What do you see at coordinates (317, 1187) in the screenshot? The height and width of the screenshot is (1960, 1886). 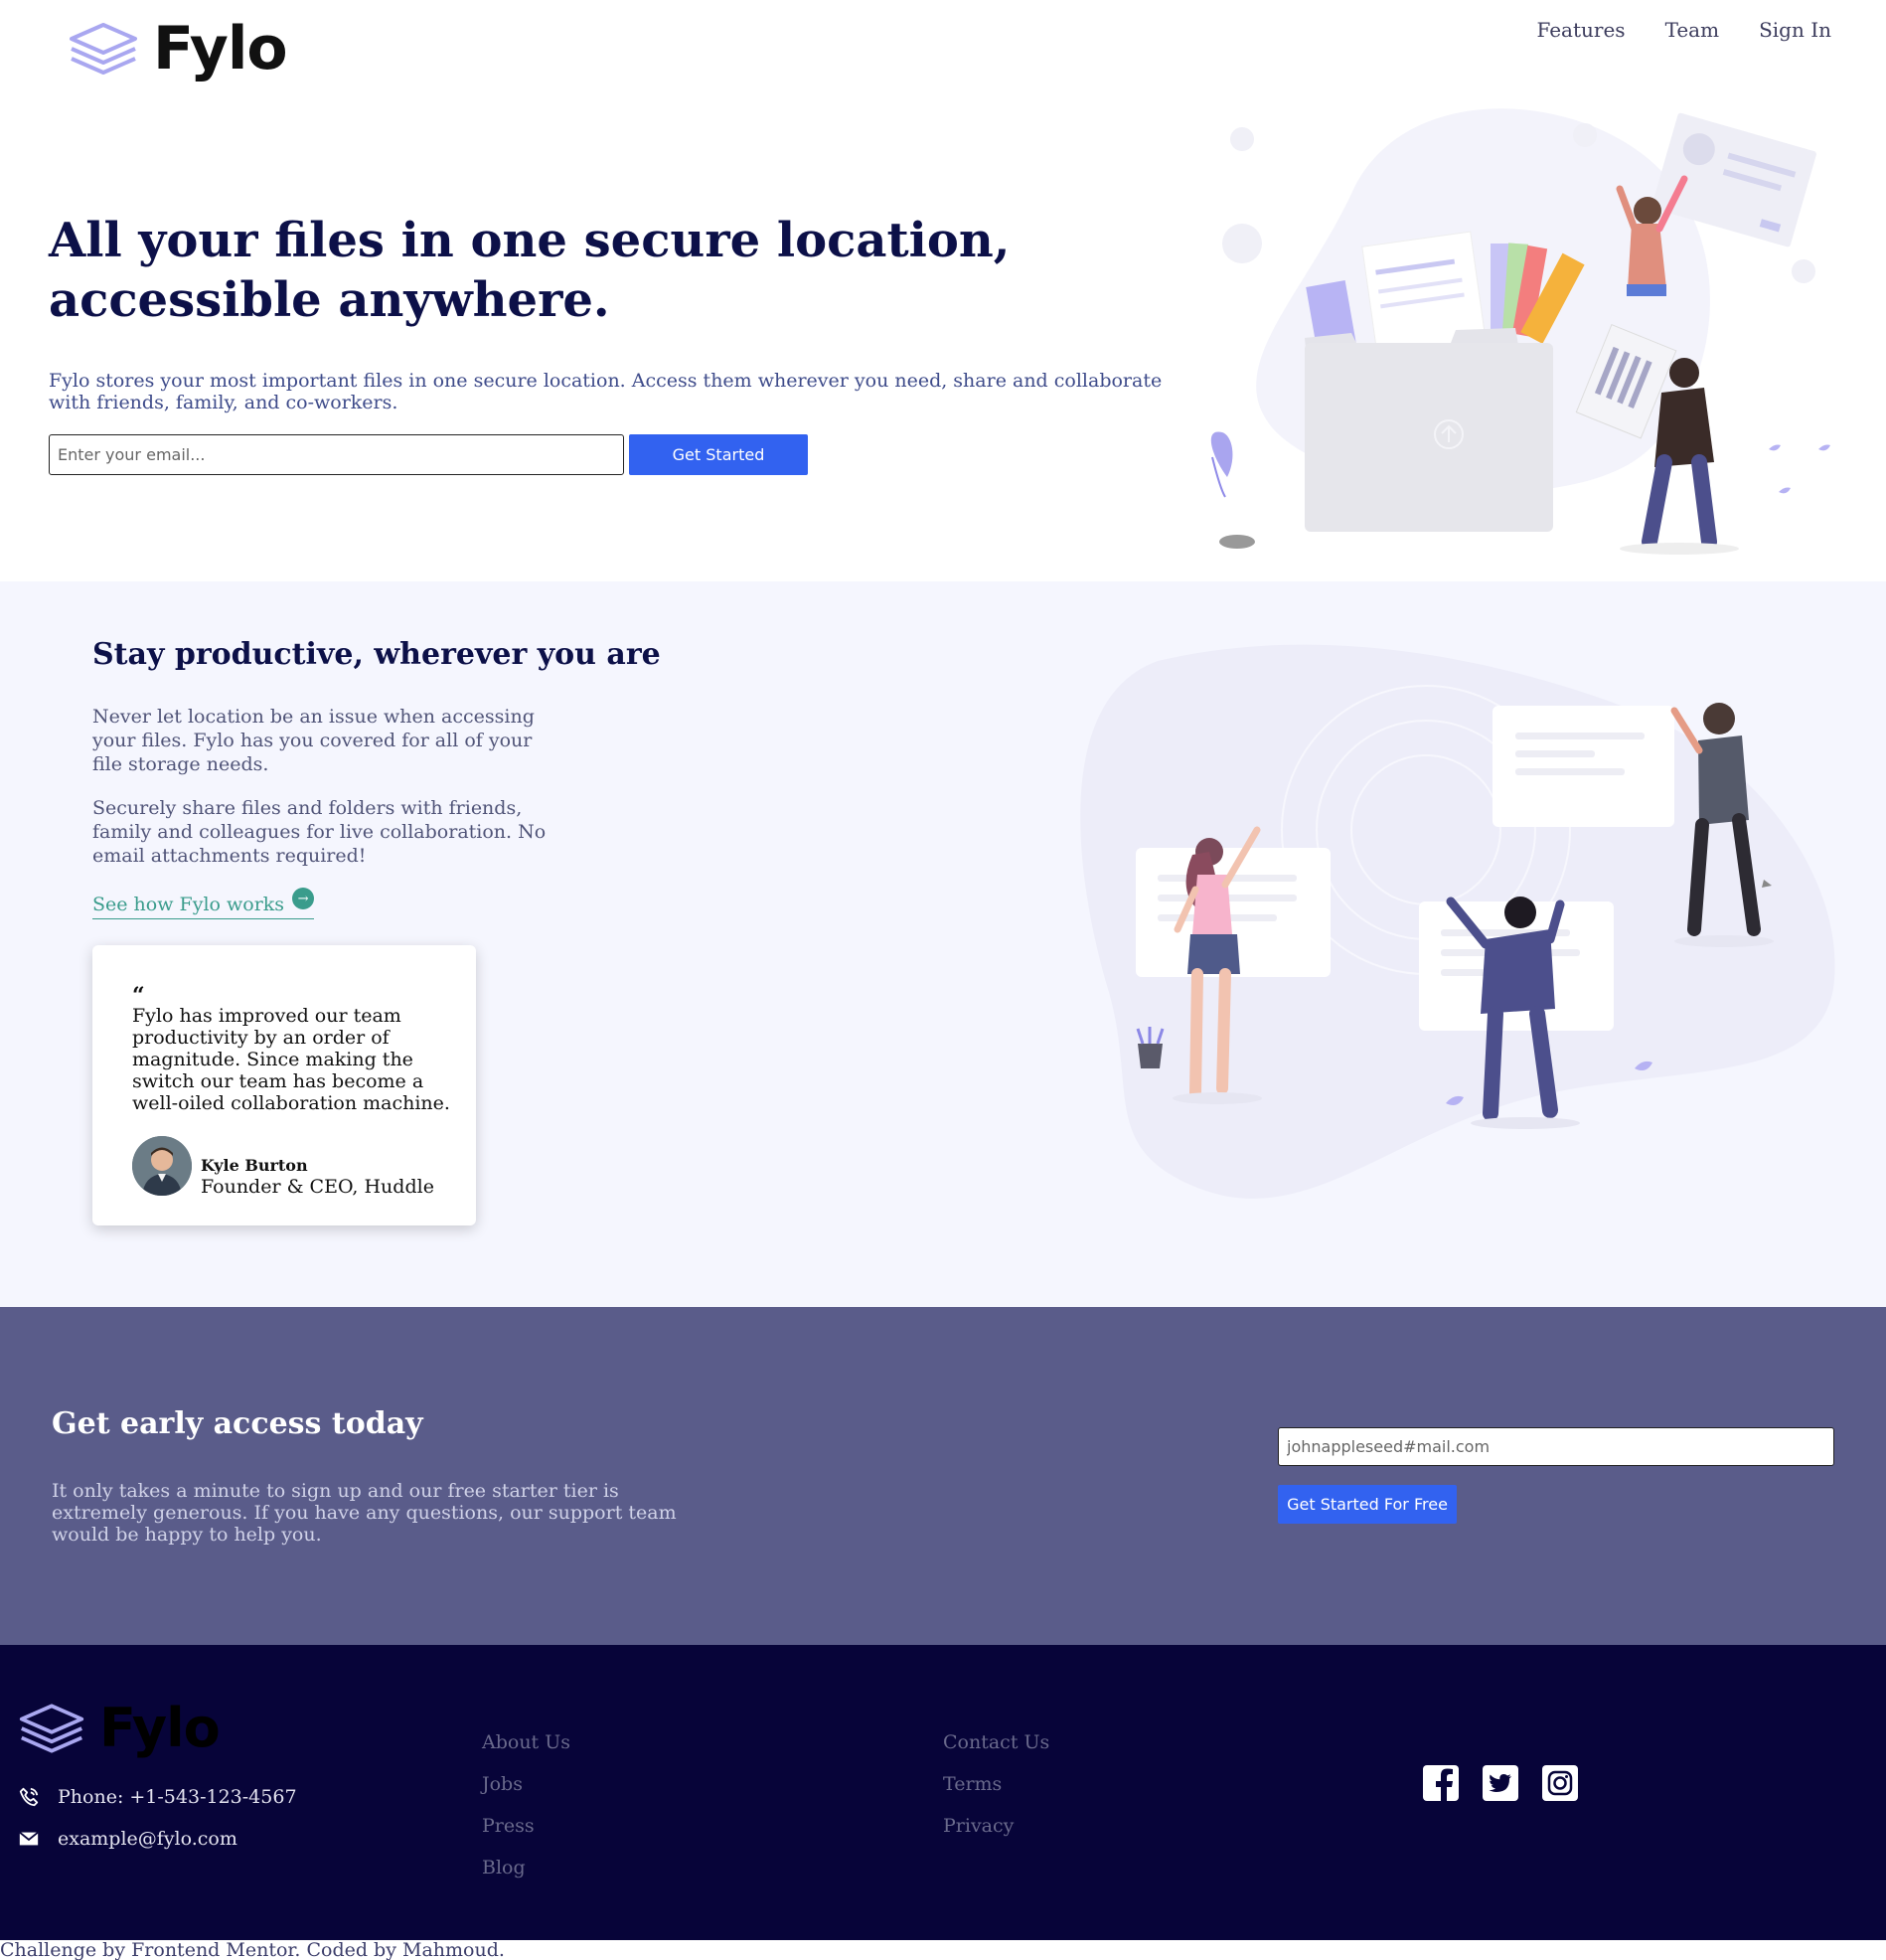 I see `testimonial-author-role: Founder & CEO, Huddle` at bounding box center [317, 1187].